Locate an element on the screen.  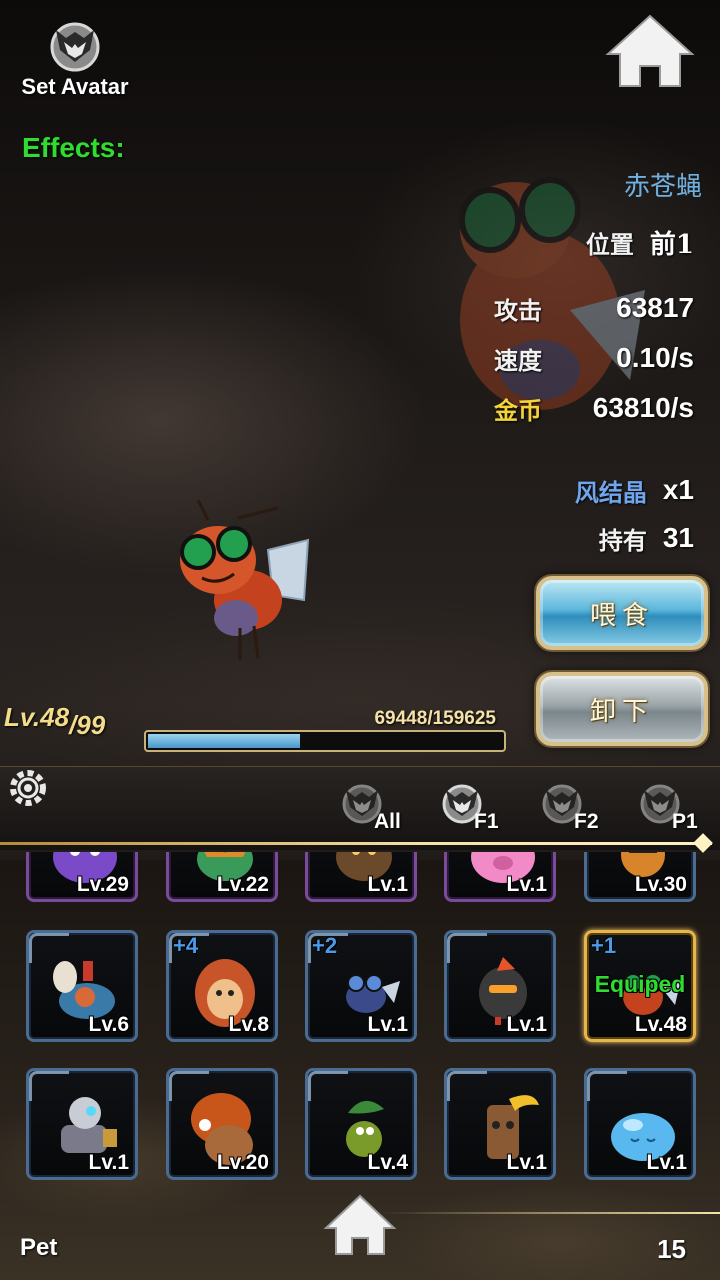
pet-bonus: +2 is located at coordinates (325, 945).